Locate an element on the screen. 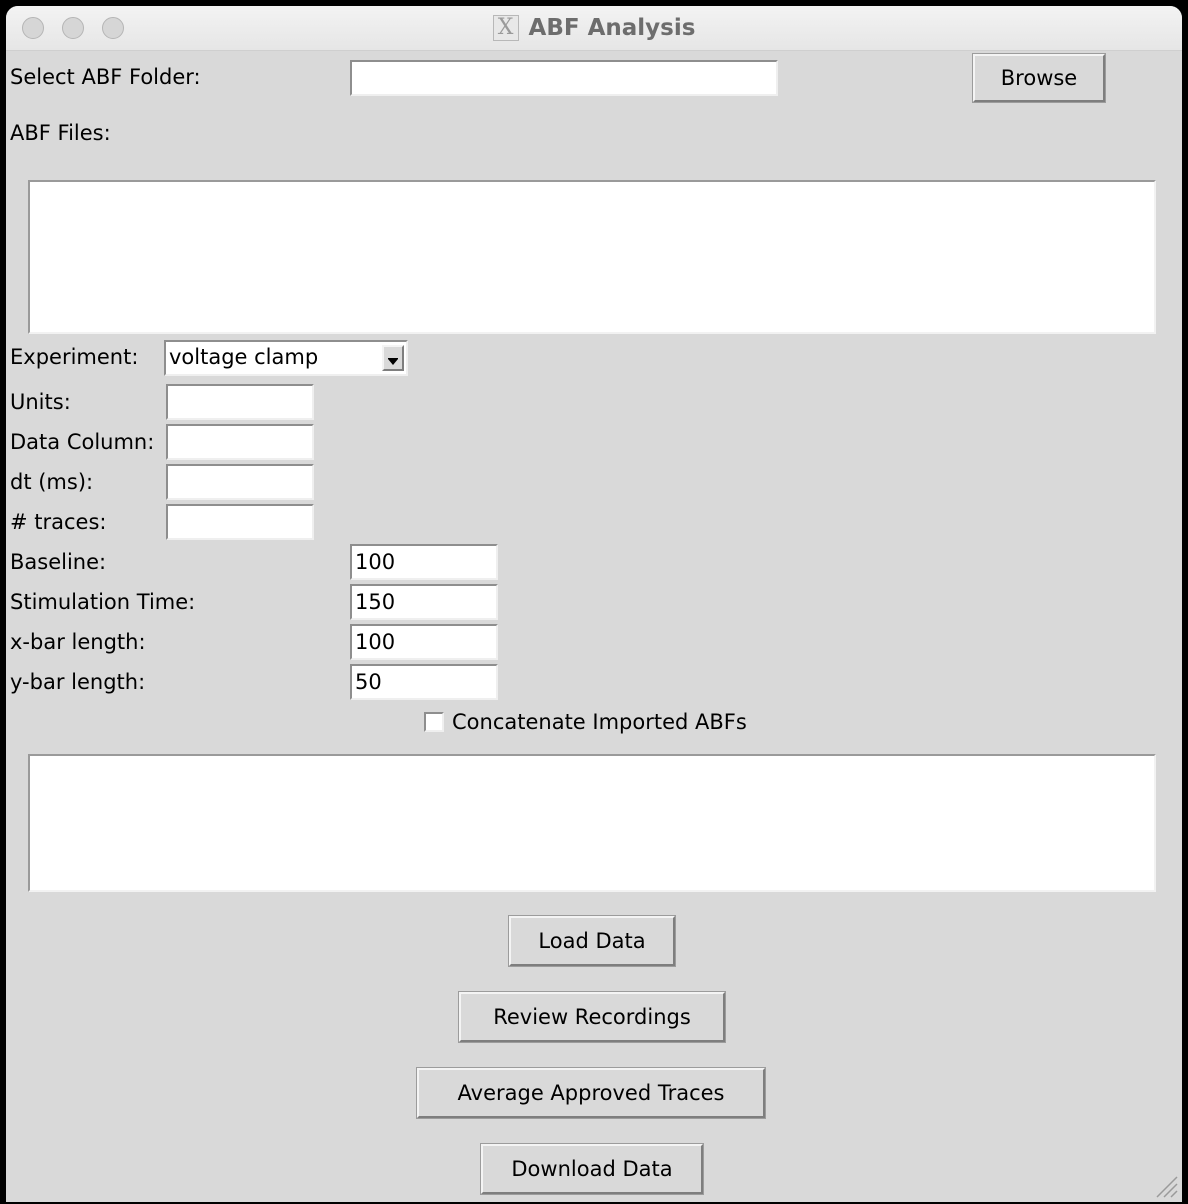  title-bar: X ABF Analysis is located at coordinates (594, 28).